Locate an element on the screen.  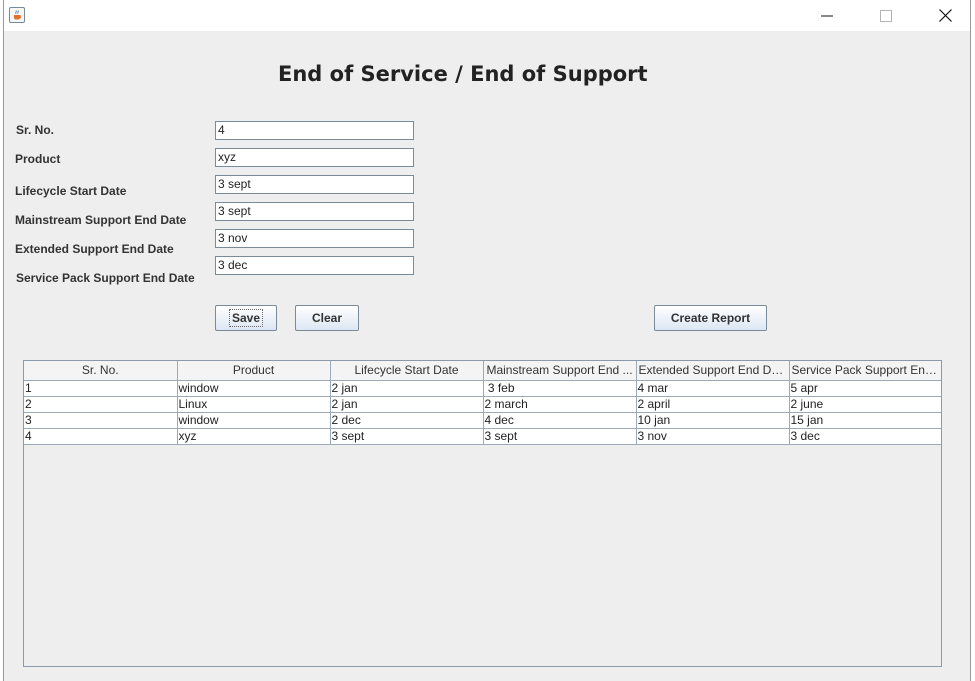
table-cell: 4 dec is located at coordinates (559, 420).